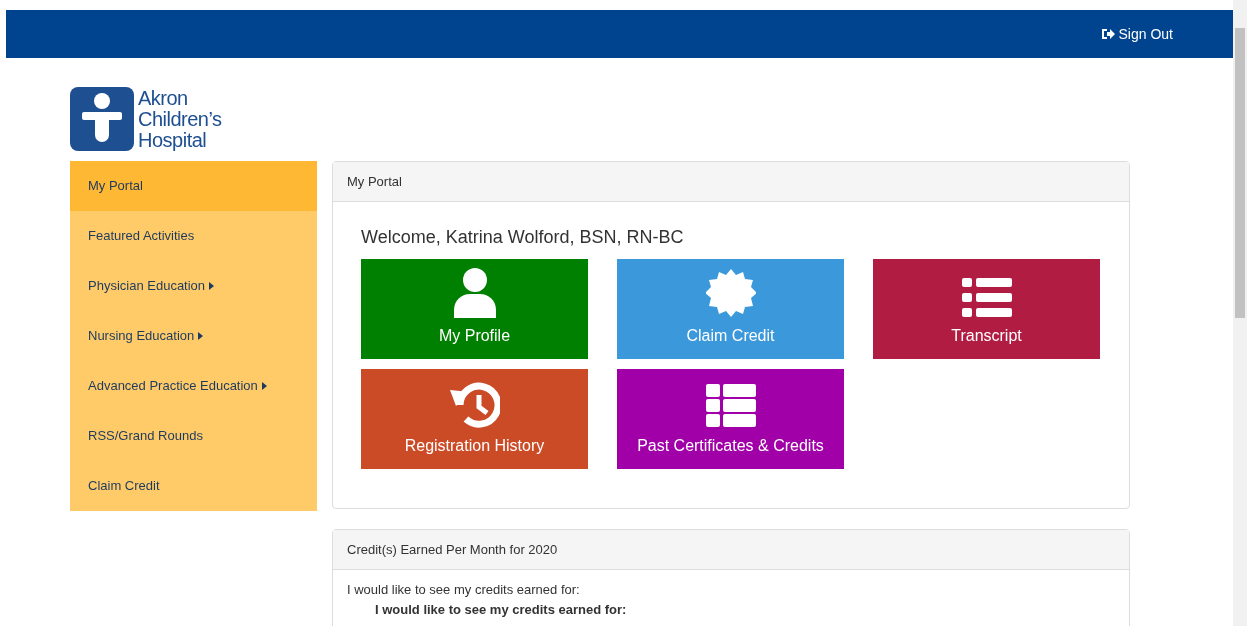 This screenshot has height=626, width=1247. Describe the element at coordinates (986, 298) in the screenshot. I see `list-icon` at that location.